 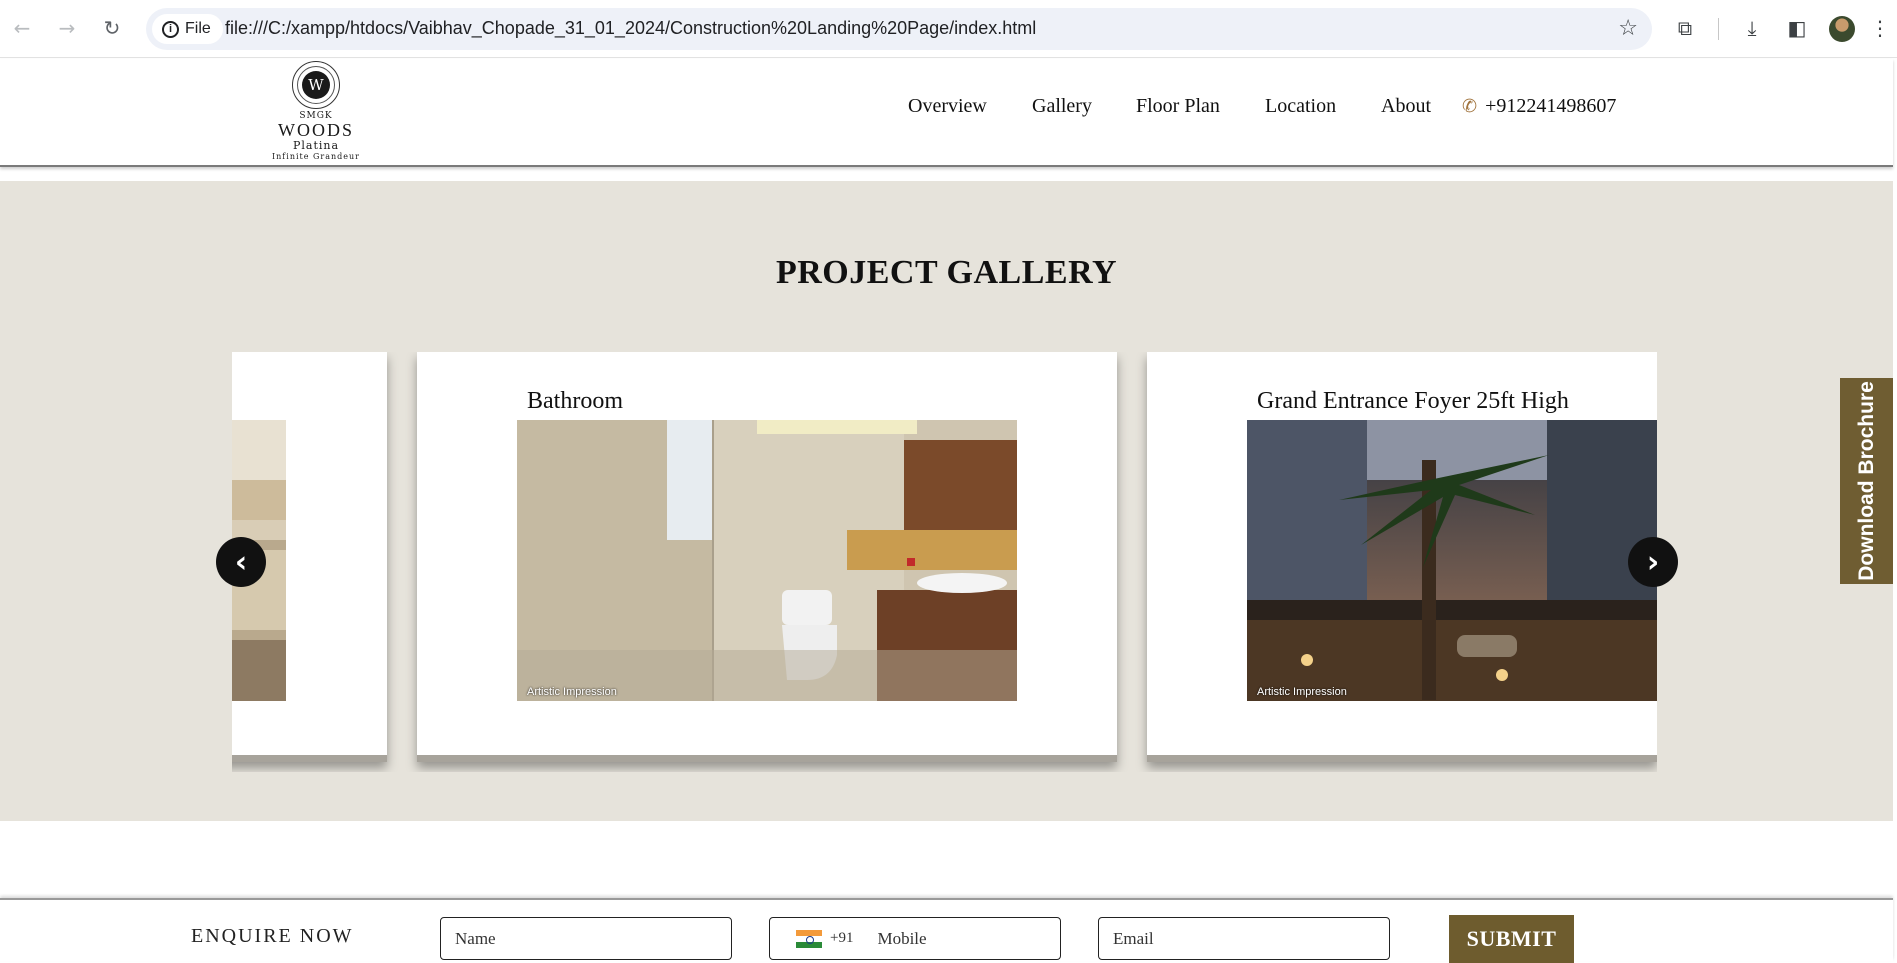 I want to click on nav-about: About, so click(x=1406, y=106).